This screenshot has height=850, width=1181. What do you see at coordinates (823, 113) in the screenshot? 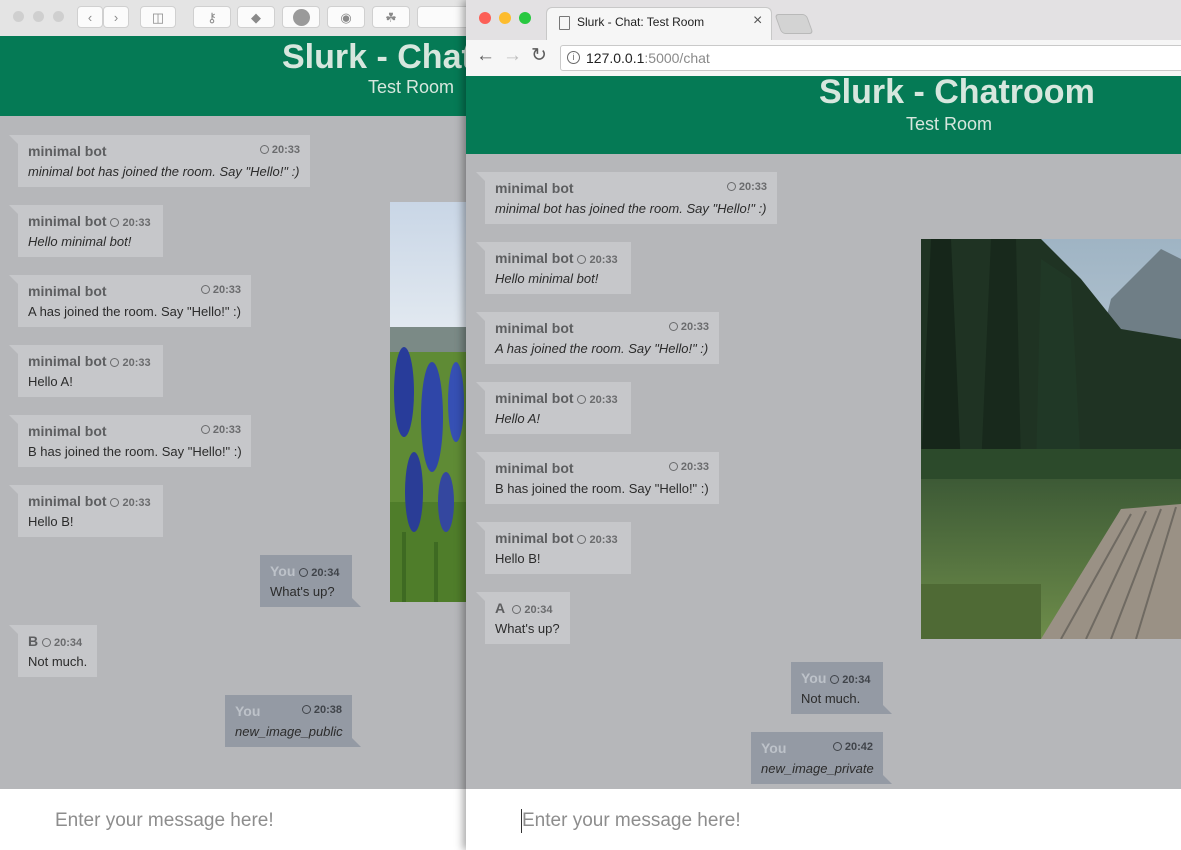
I see `chat-header: Slurk - Chatroom Test Room` at bounding box center [823, 113].